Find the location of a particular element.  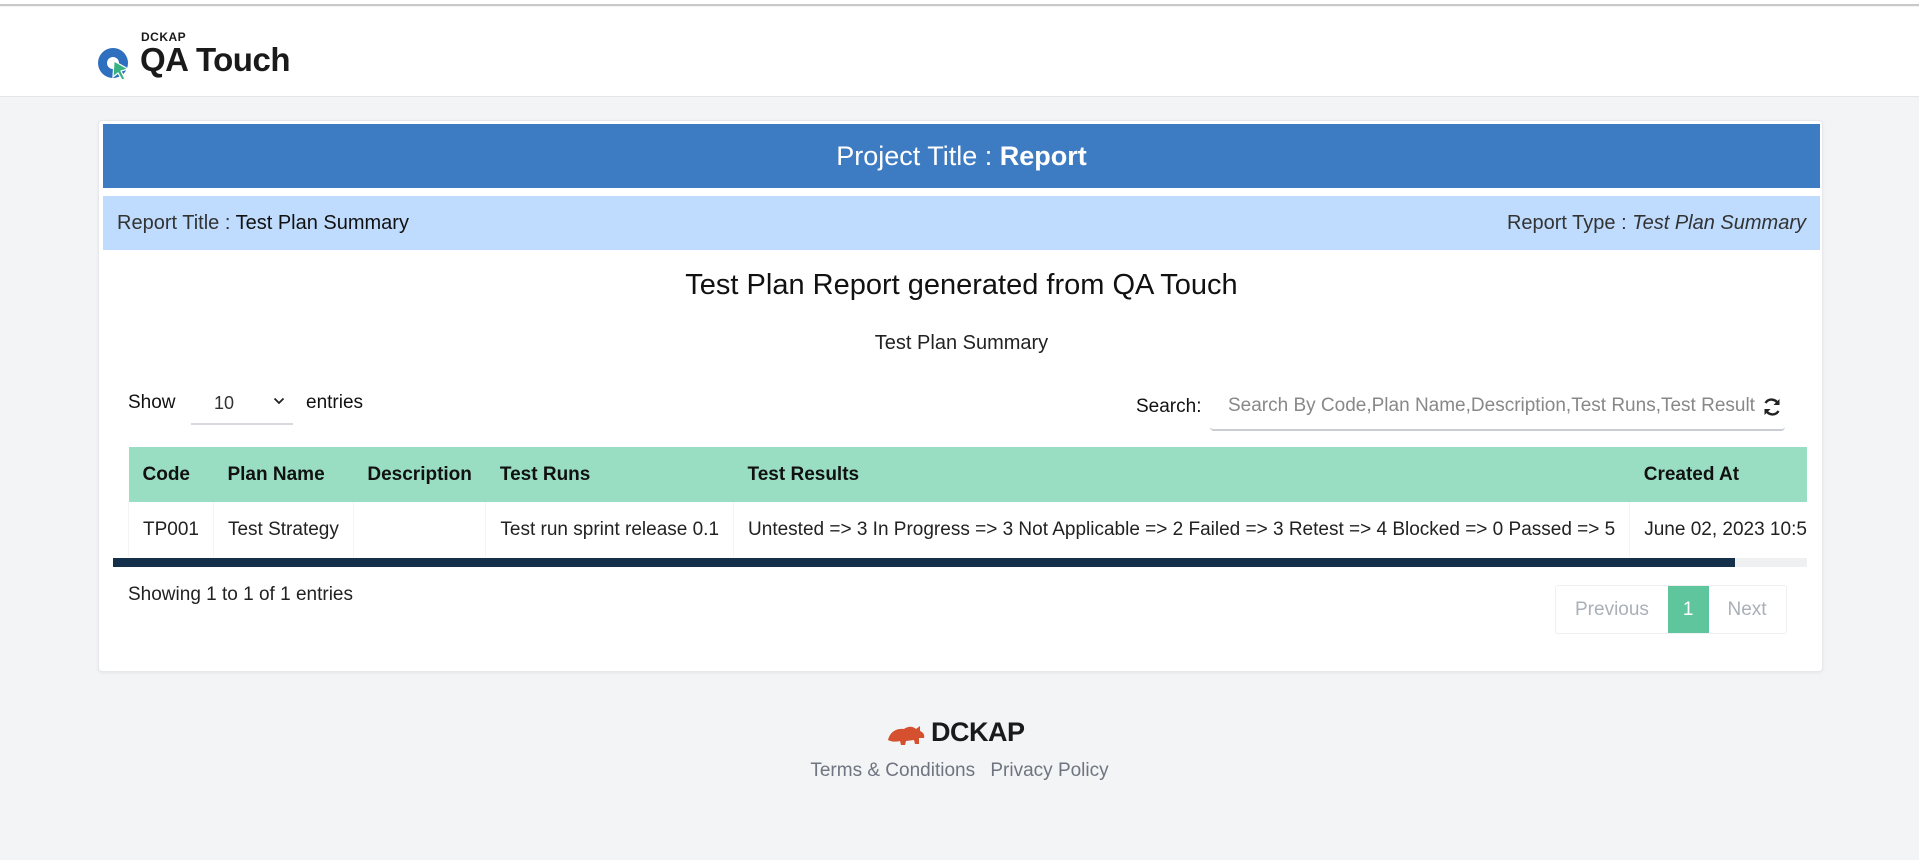

terms-link: Terms & Conditions is located at coordinates (892, 770).